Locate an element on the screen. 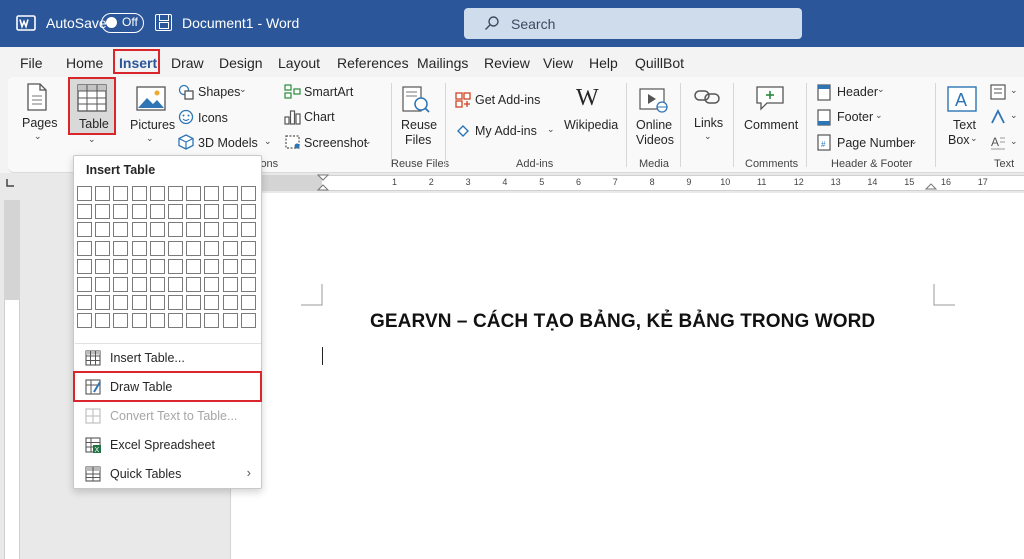  my-addins-chevron-icon: ⌄ is located at coordinates (551, 129).